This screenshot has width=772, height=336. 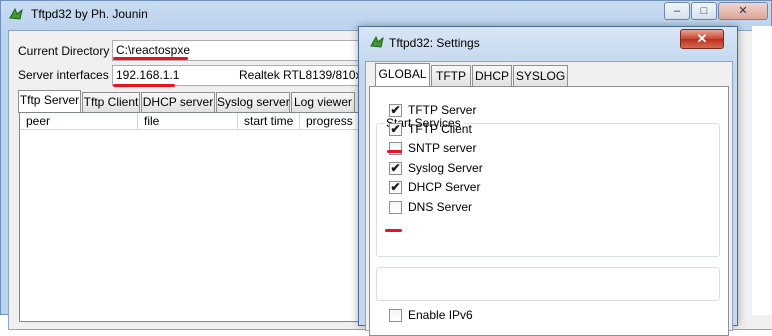 I want to click on background-edge, so click(x=762, y=170).